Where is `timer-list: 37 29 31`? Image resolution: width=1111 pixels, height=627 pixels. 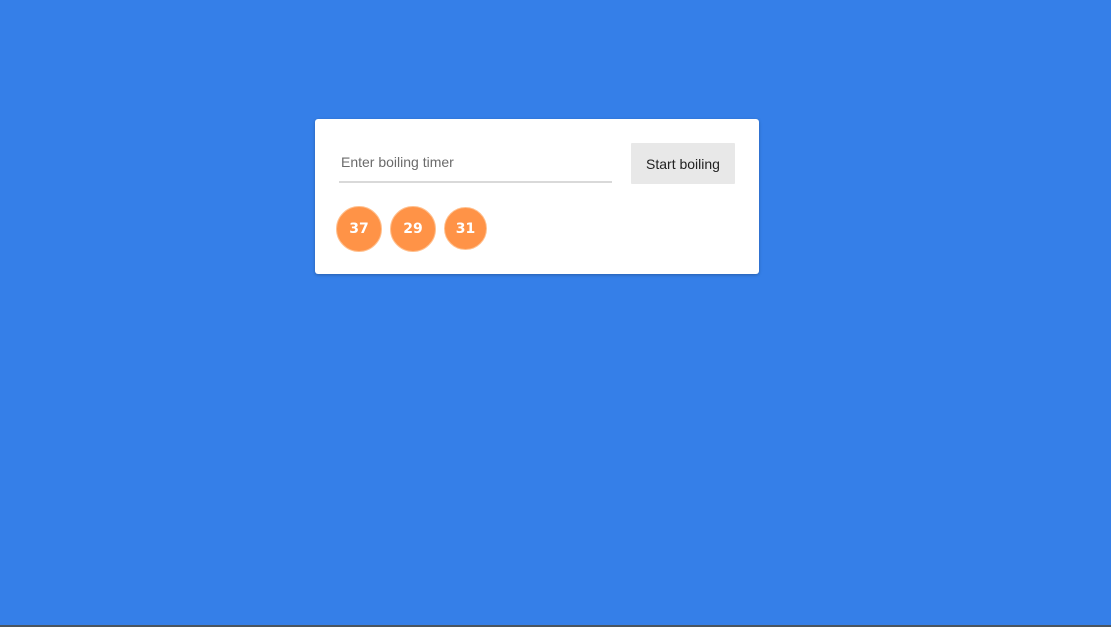
timer-list: 37 29 31 is located at coordinates (411, 229).